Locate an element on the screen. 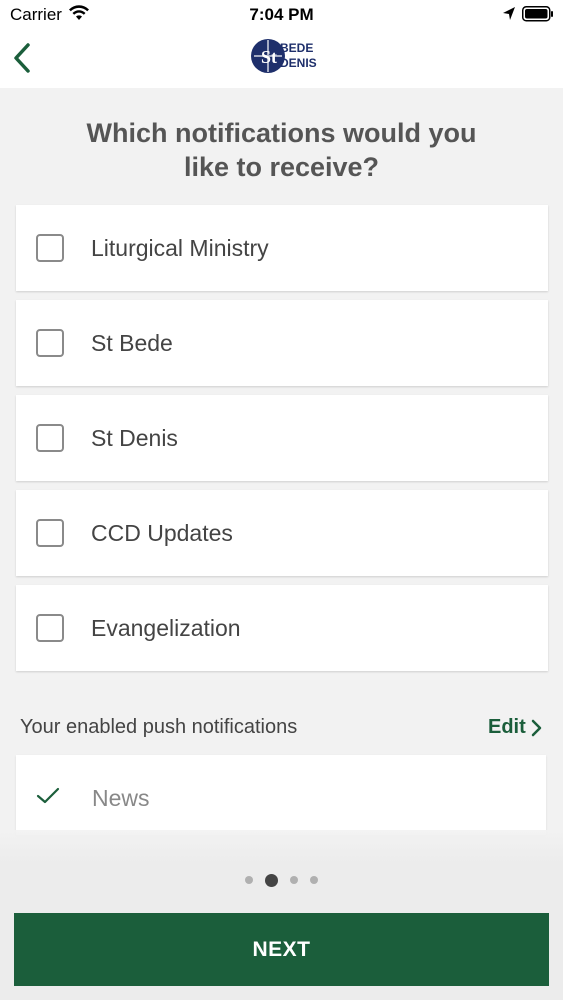  battery-icon is located at coordinates (538, 16).